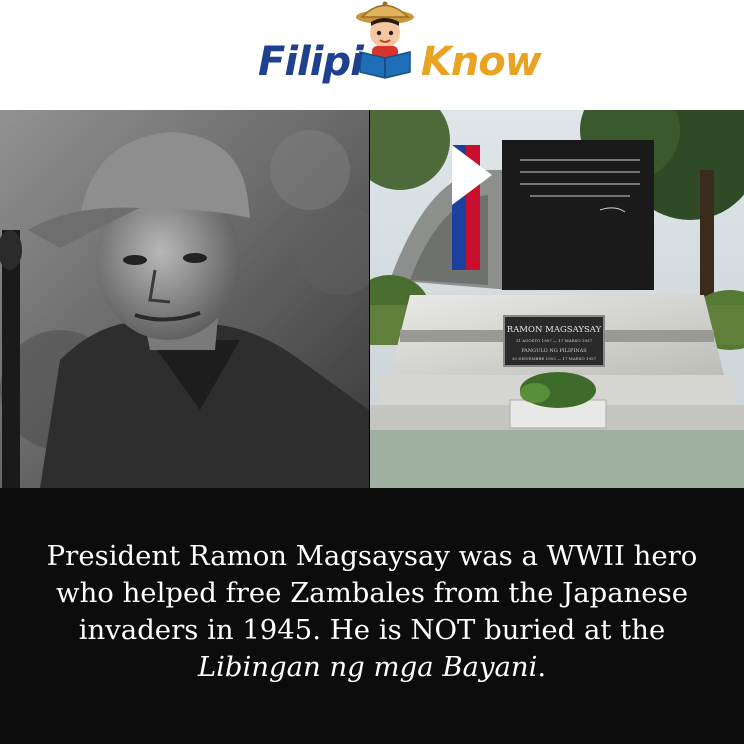 Image resolution: width=744 pixels, height=744 pixels. Describe the element at coordinates (554, 351) in the screenshot. I see `plaque-title: PANGULO NG PILIPINAS` at that location.